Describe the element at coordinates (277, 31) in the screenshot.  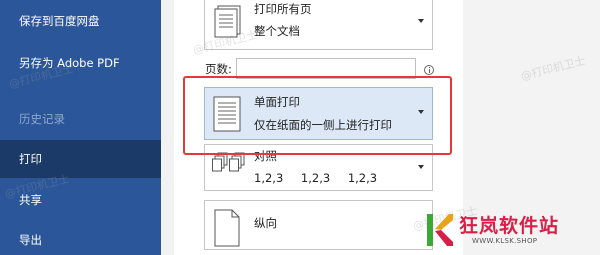
I see `print-range-subtitle: 整个文档` at that location.